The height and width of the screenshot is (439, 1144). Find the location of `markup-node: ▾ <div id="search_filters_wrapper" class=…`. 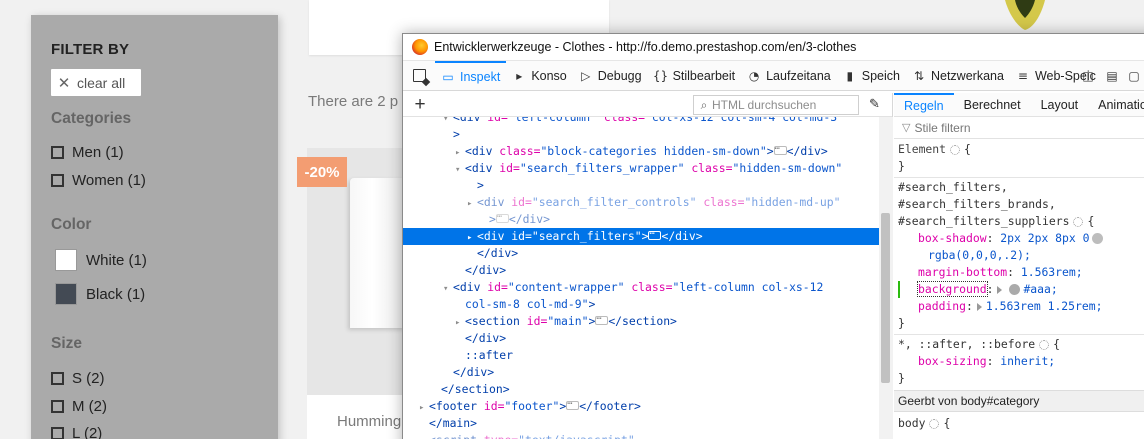

markup-node: ▾ <div id="search_filters_wrapper" class=… is located at coordinates (641, 168).